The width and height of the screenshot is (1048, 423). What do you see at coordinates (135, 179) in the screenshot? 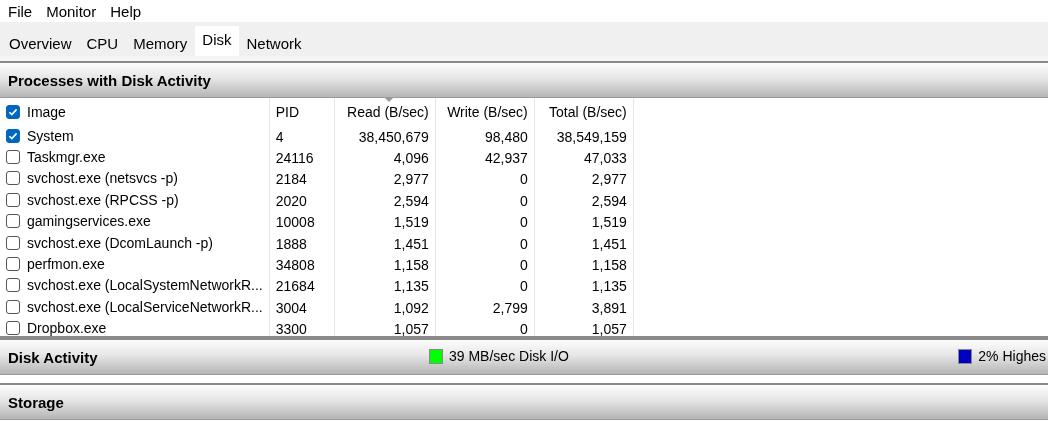
I see `table-cell: svchost.exe (netsvcs -p)` at bounding box center [135, 179].